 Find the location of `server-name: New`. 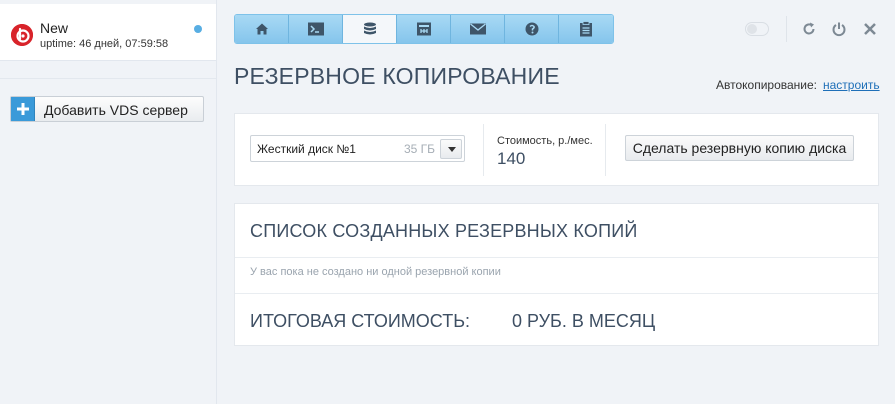

server-name: New is located at coordinates (54, 28).